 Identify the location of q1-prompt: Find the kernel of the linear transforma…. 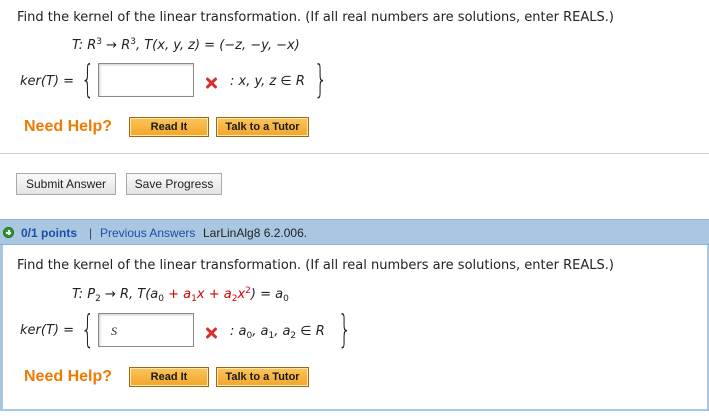
(315, 17).